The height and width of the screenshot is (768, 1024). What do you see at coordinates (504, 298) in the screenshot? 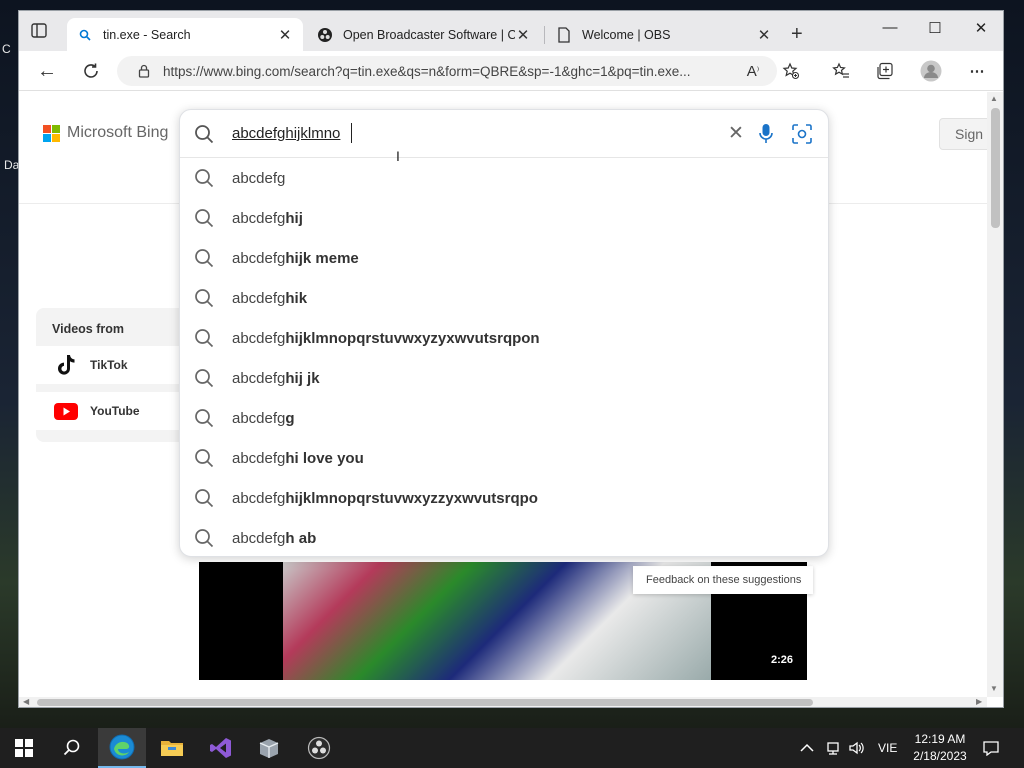
I see `suggestion-item: abcdefg hik` at bounding box center [504, 298].